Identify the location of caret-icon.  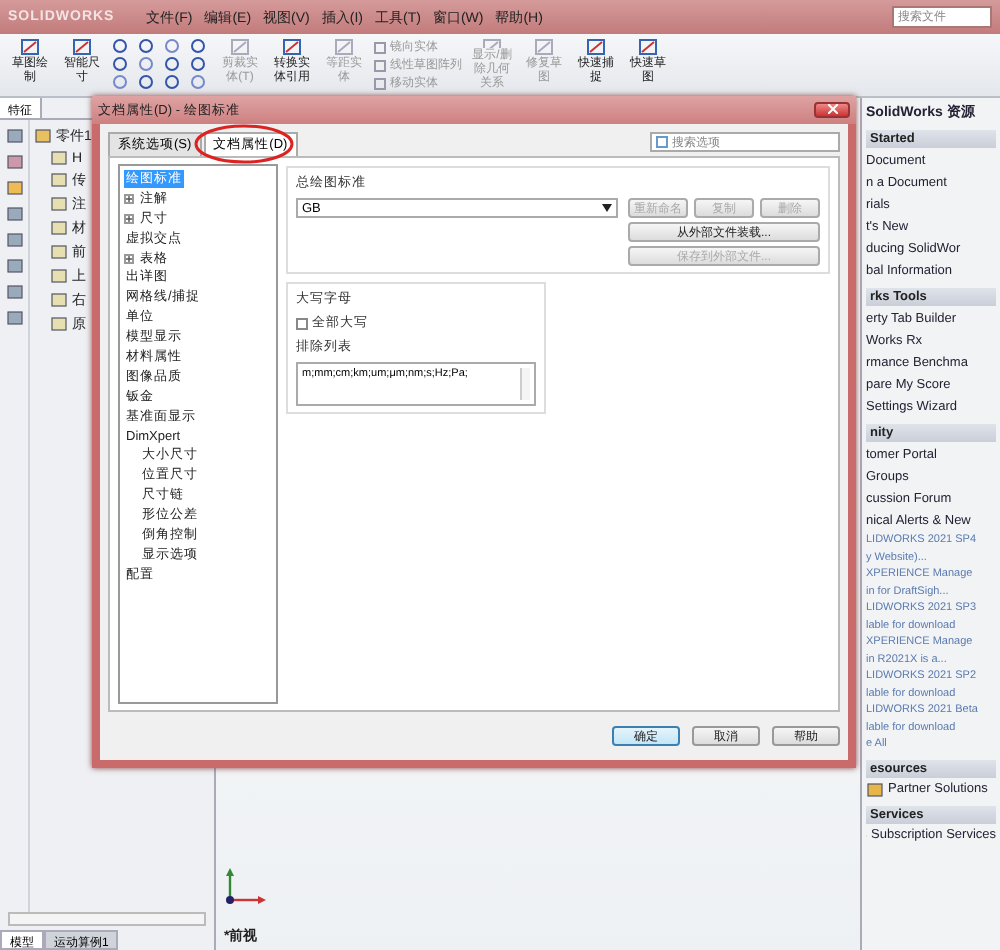
(607, 208).